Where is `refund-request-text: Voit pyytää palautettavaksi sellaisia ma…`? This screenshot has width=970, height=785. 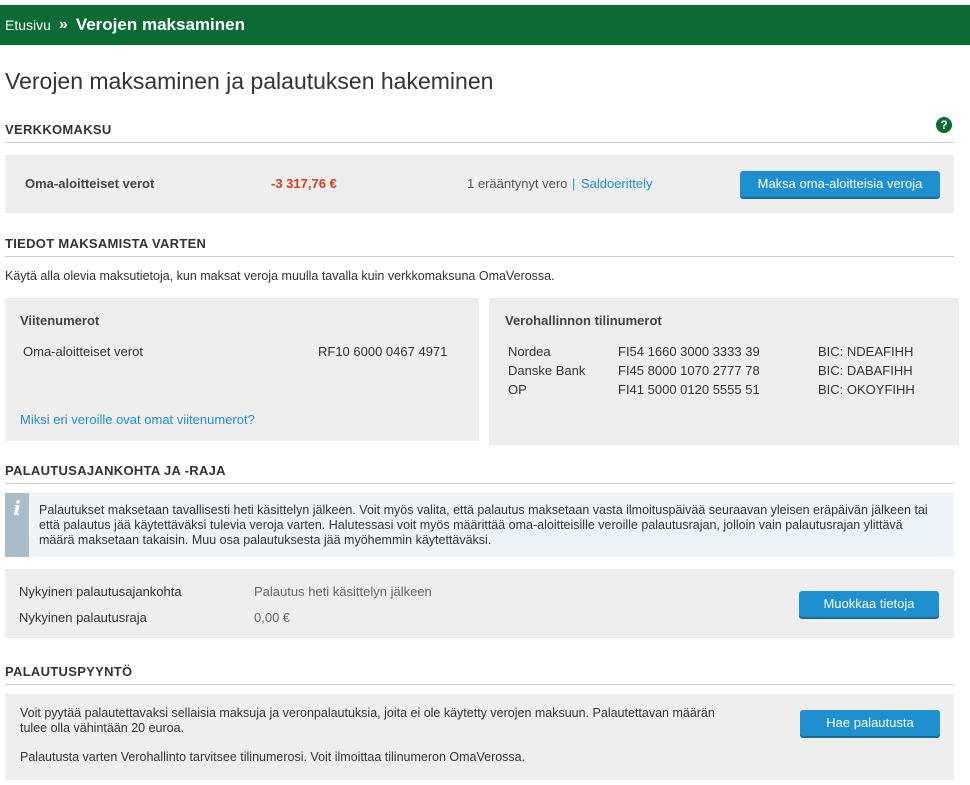
refund-request-text: Voit pyytää palautettavaksi sellaisia ma… is located at coordinates (367, 720).